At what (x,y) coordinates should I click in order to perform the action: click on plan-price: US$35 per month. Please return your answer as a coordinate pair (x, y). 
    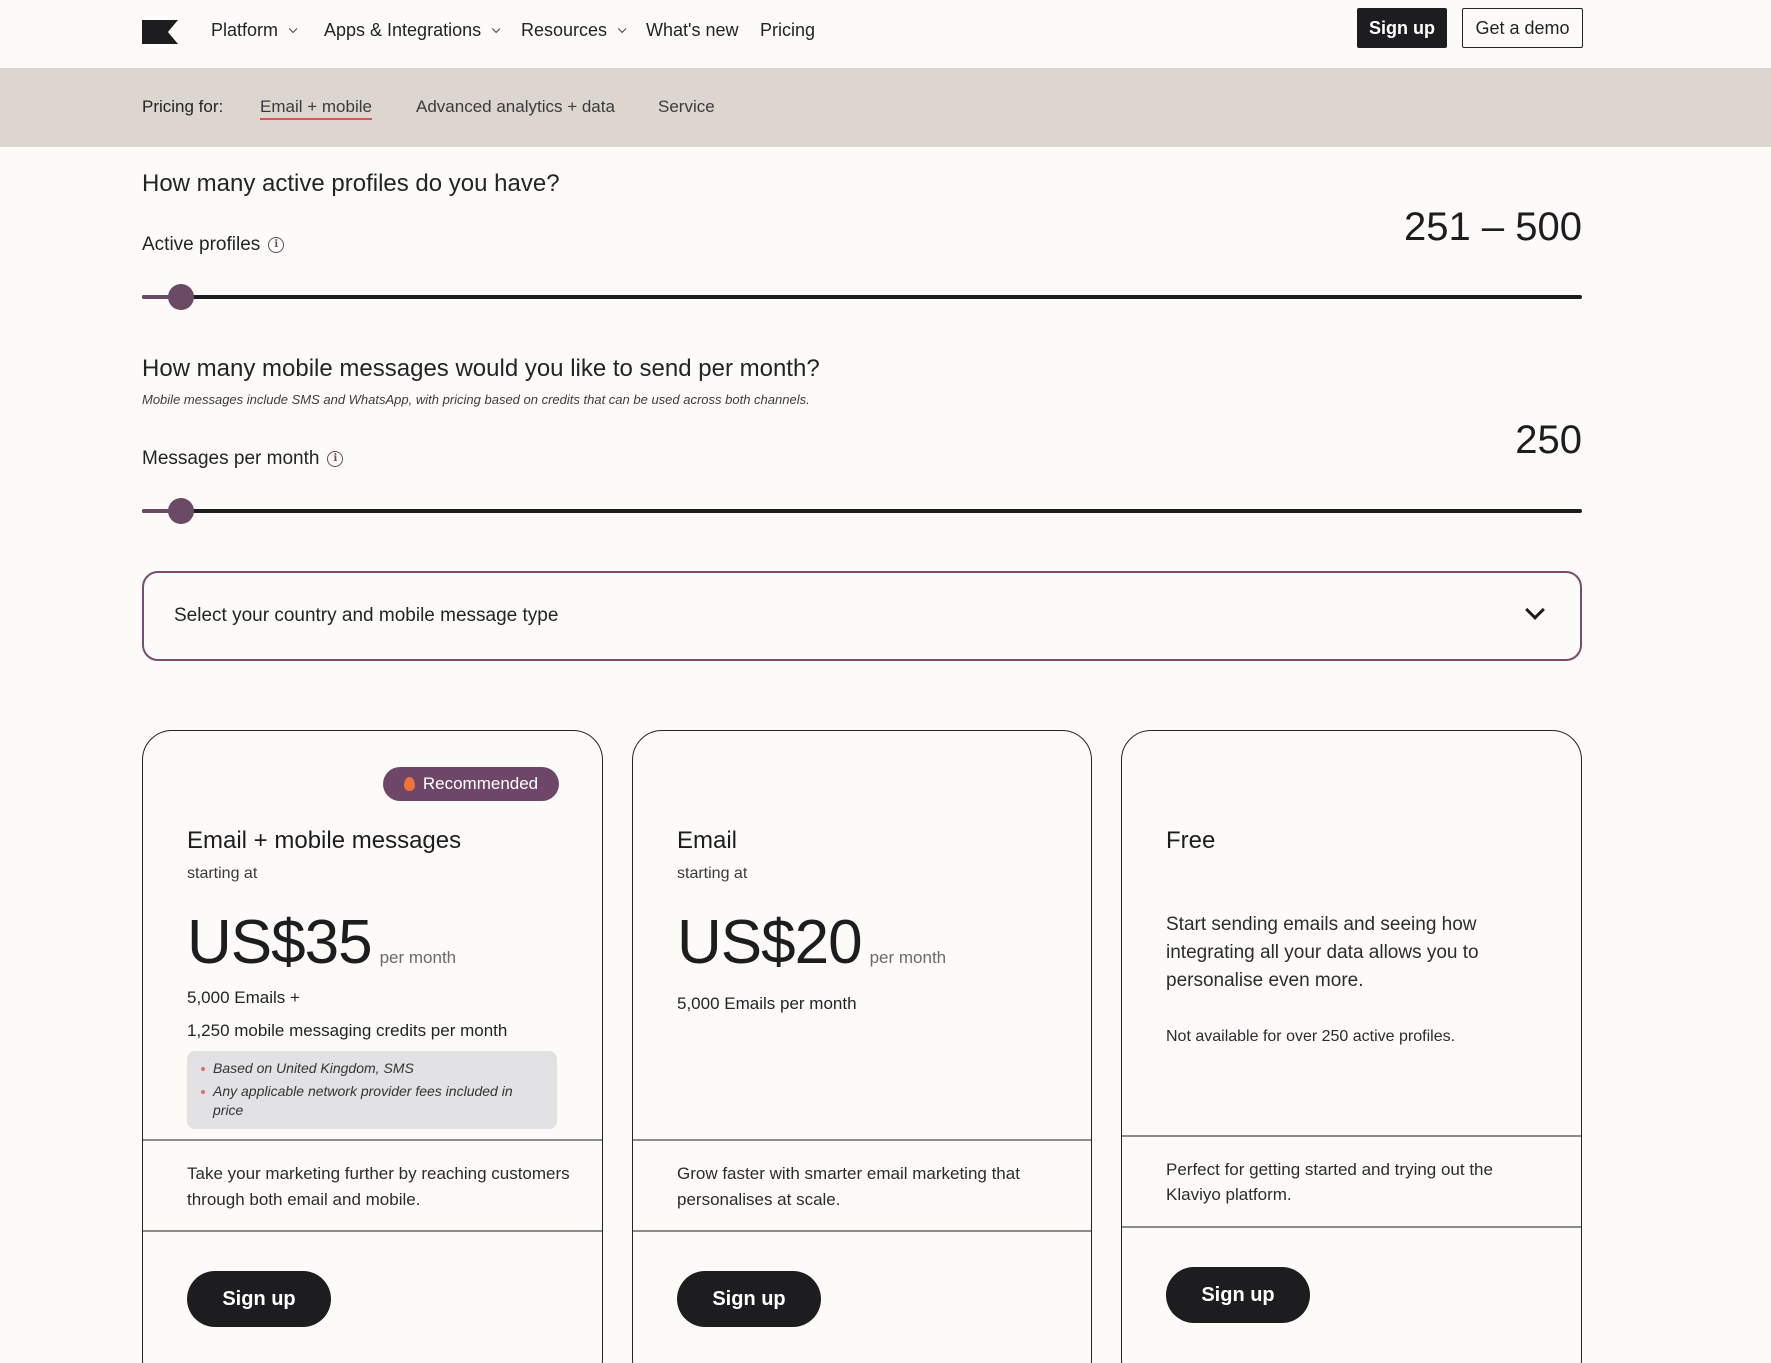
    Looking at the image, I should click on (321, 942).